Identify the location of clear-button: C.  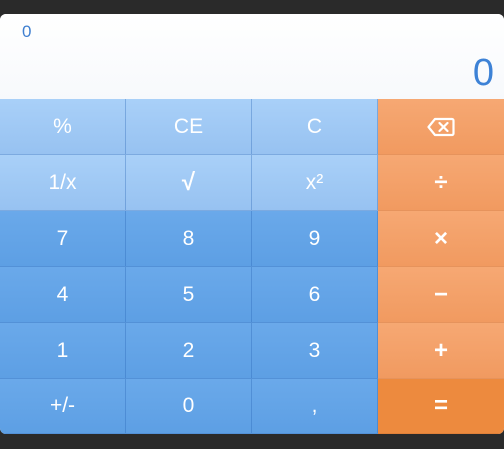
(315, 127).